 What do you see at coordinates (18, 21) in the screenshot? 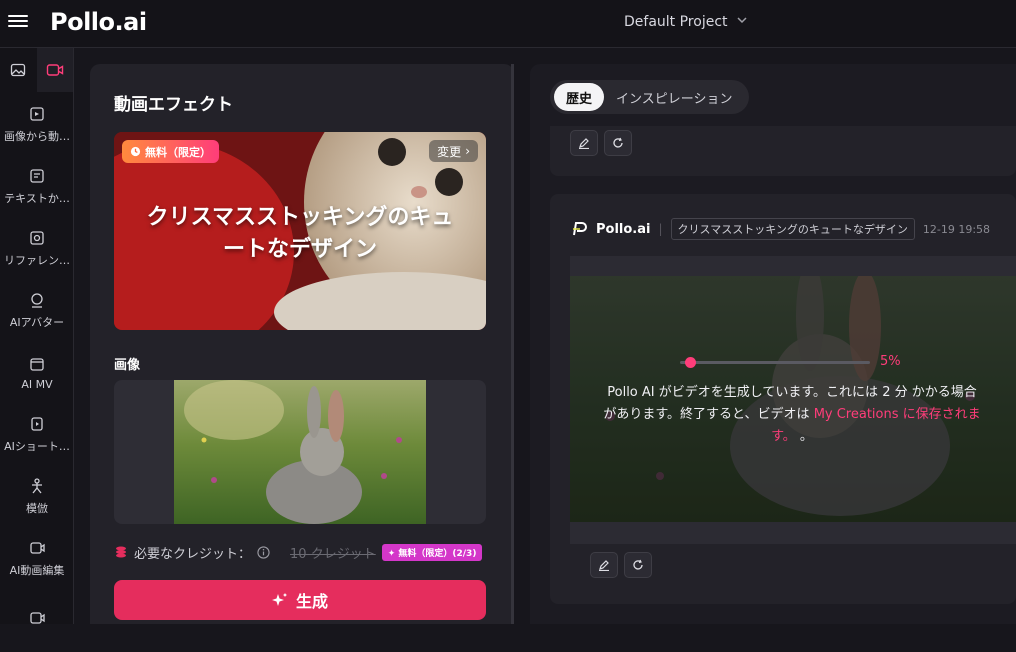
I see `menu-icon` at bounding box center [18, 21].